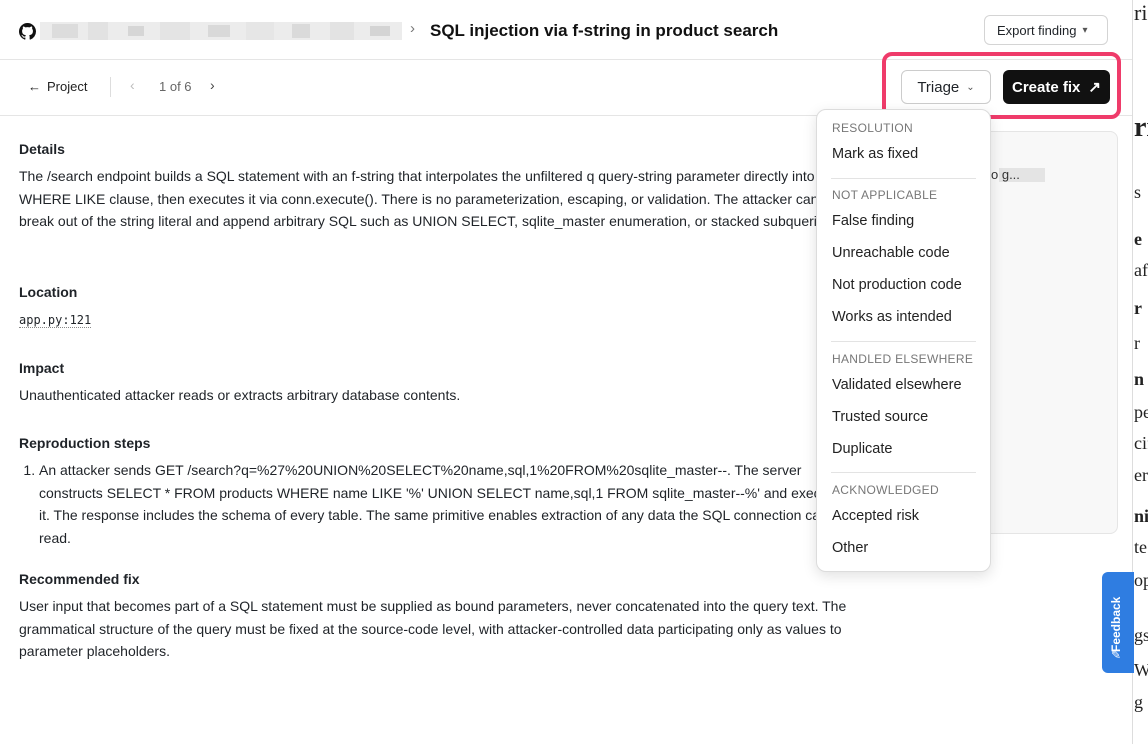 Image resolution: width=1148 pixels, height=744 pixels. I want to click on edge-text: n, so click(1139, 379).